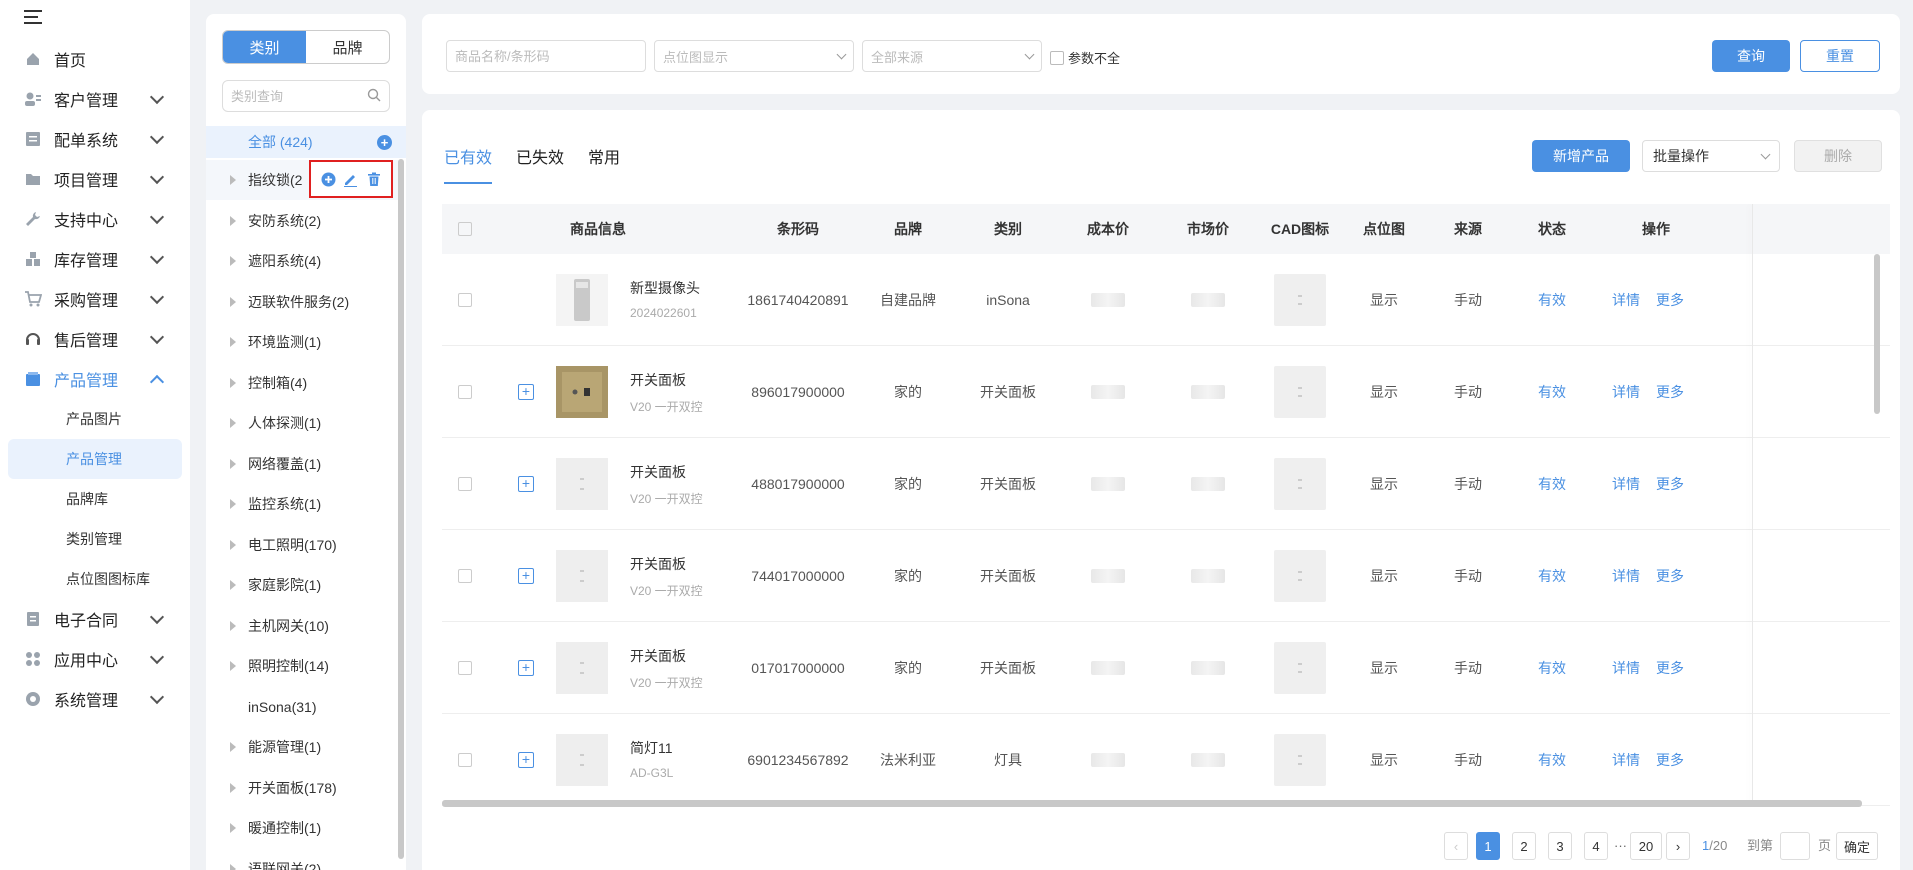  Describe the element at coordinates (95, 459) in the screenshot. I see `nav-sub-product-manage: 产品管理` at that location.